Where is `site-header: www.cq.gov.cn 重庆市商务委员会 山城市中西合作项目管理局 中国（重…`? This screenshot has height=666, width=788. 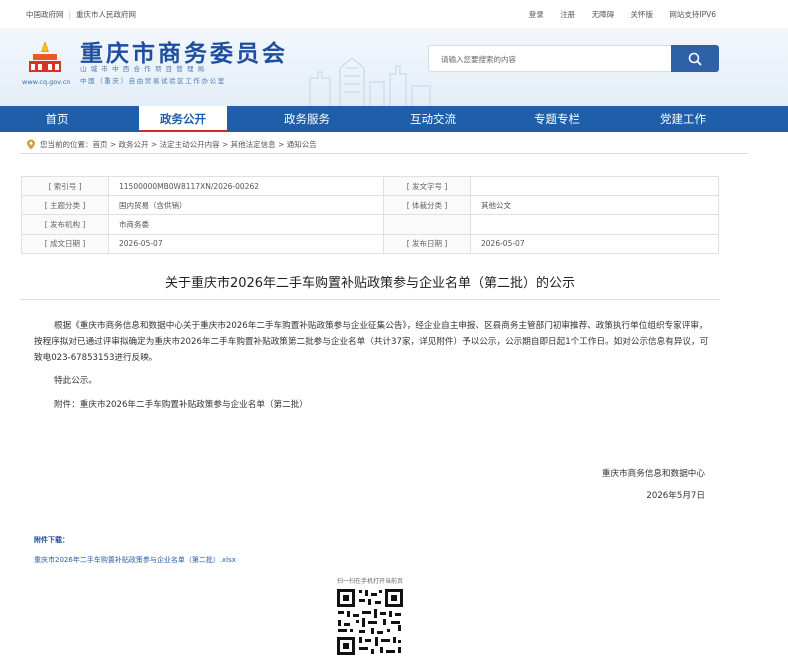 site-header: www.cq.gov.cn 重庆市商务委员会 山城市中西合作项目管理局 中国（重… is located at coordinates (394, 67).